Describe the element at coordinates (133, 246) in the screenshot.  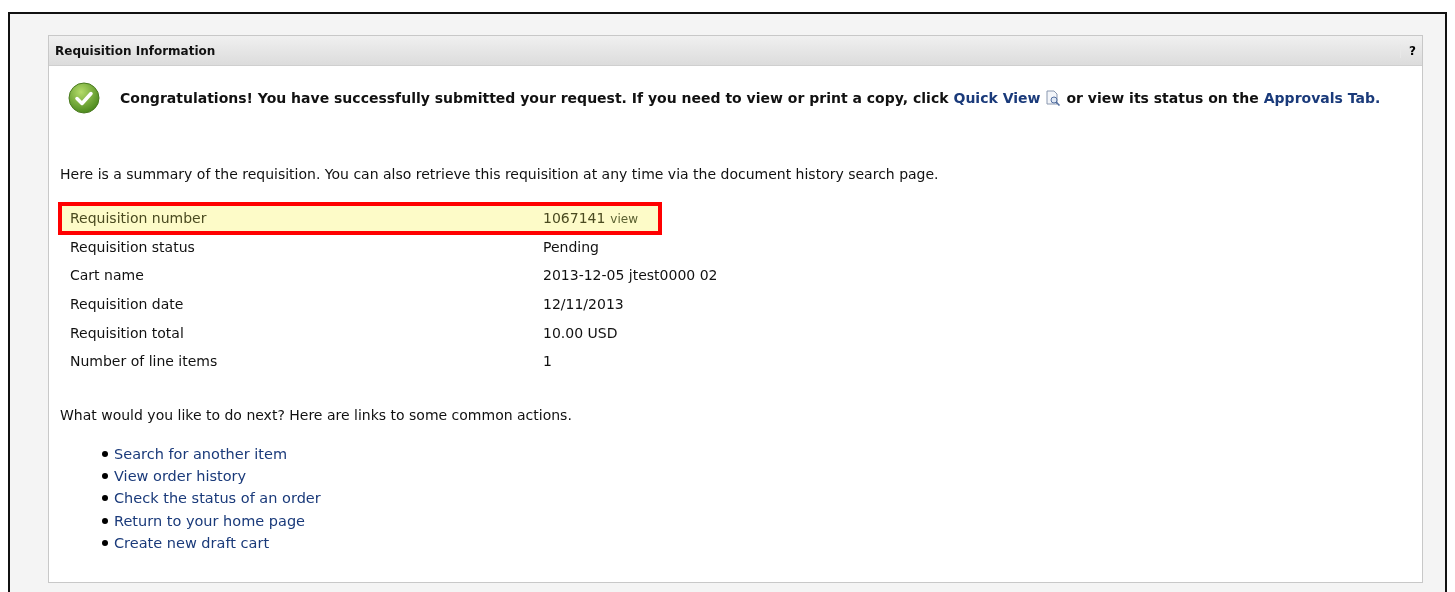
I see `row-label: Requisition status` at that location.